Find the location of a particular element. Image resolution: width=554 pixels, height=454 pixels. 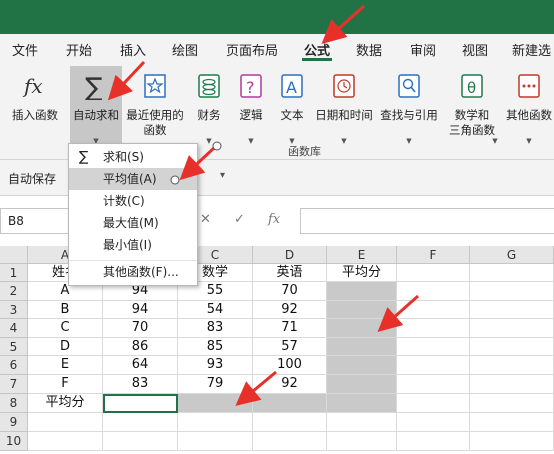

cell-g3 is located at coordinates (512, 310).